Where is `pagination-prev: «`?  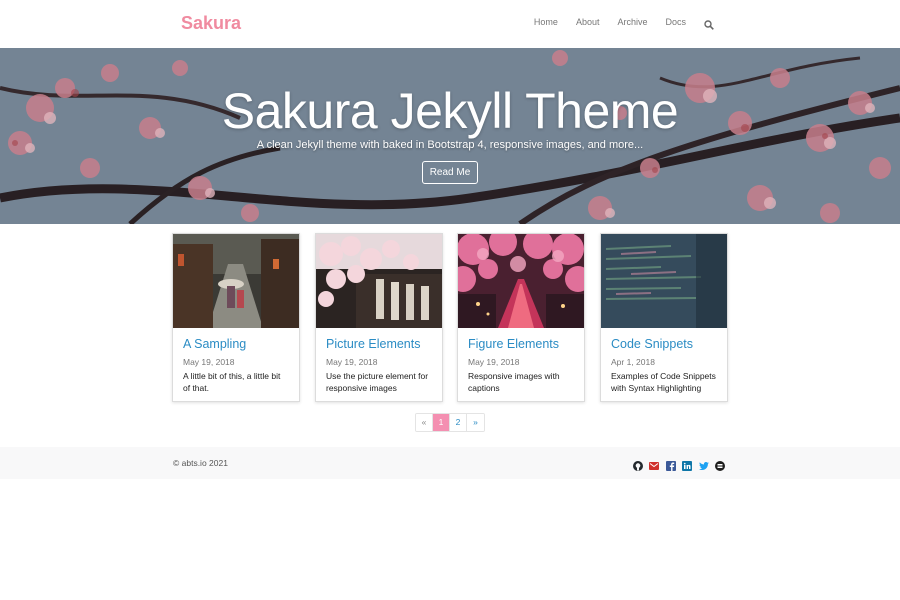
pagination-prev: « is located at coordinates (424, 422).